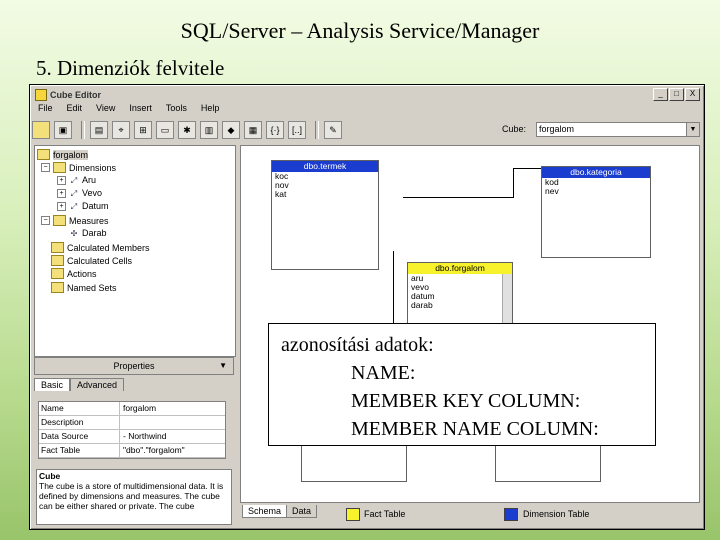 The width and height of the screenshot is (720, 540). I want to click on description-title: Cube, so click(50, 476).